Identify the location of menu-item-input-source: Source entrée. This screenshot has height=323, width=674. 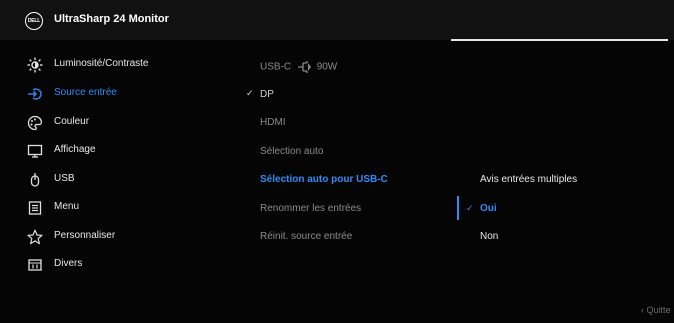
(120, 94).